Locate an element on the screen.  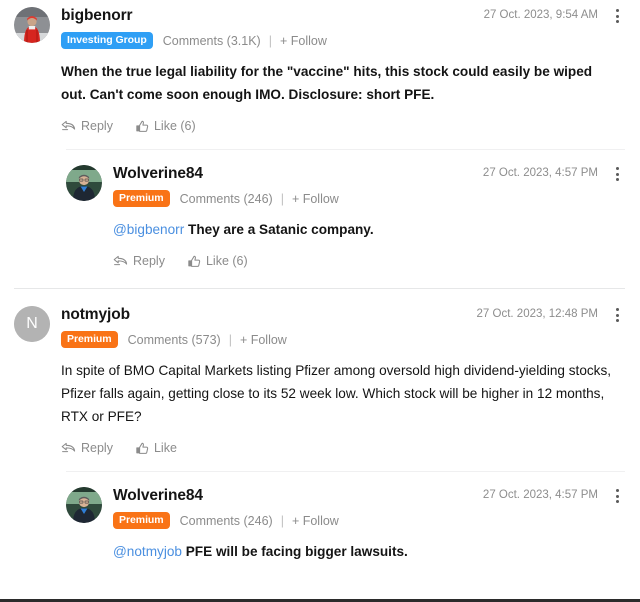
status-badge: Investing Group is located at coordinates (107, 40).